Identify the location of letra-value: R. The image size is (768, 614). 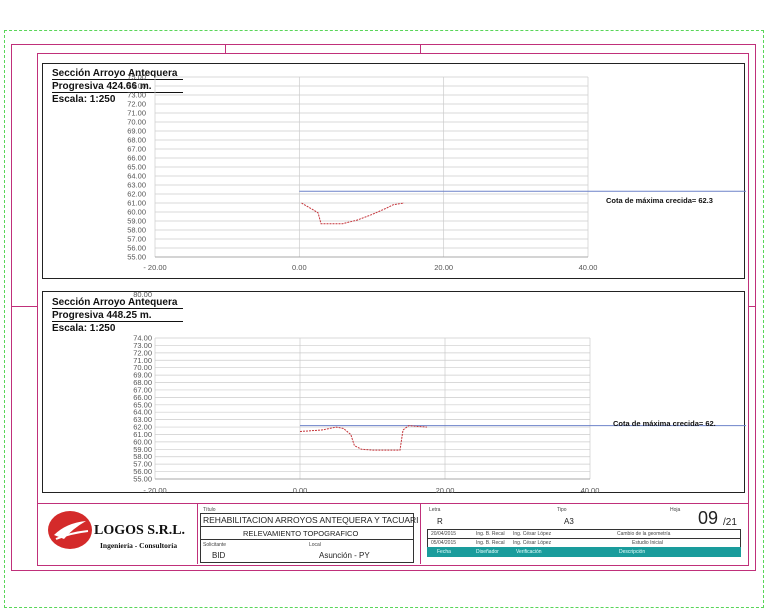
(440, 521).